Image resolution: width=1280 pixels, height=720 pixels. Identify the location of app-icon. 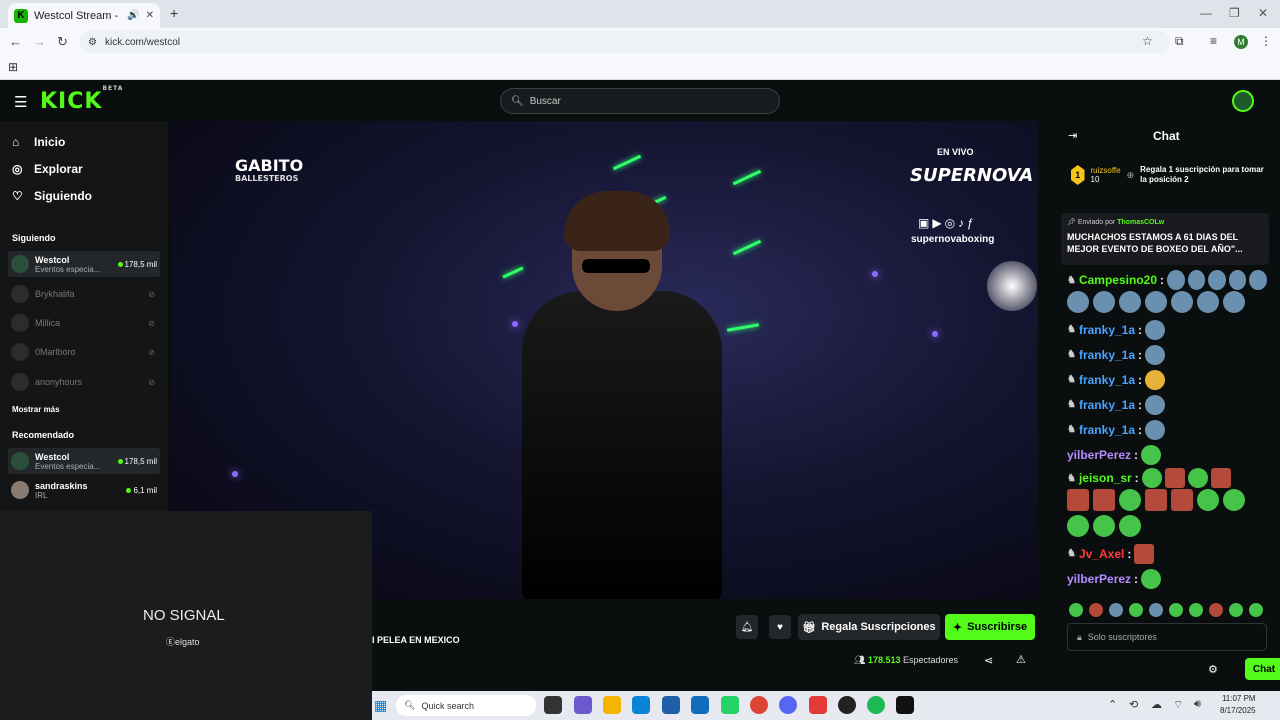
(818, 705).